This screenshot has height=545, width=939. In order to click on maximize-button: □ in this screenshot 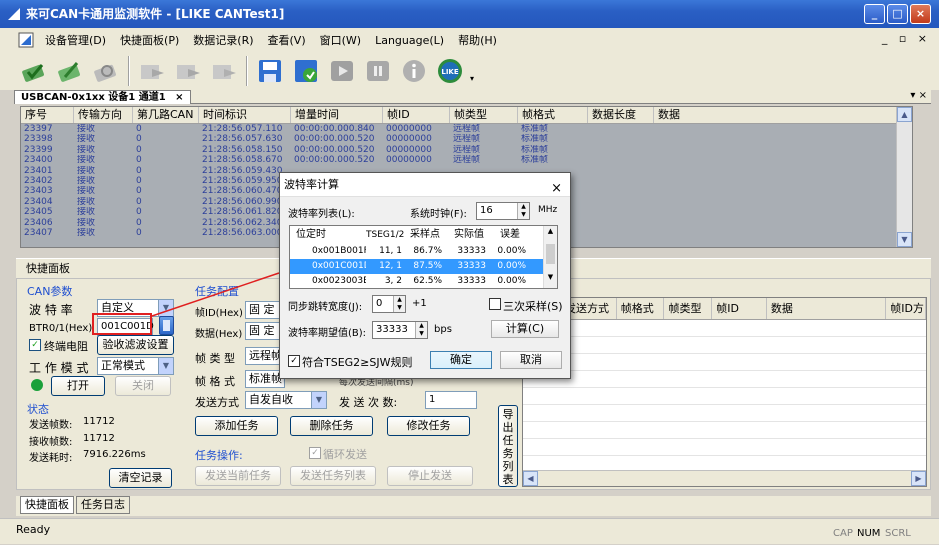, I will do `click(897, 14)`.